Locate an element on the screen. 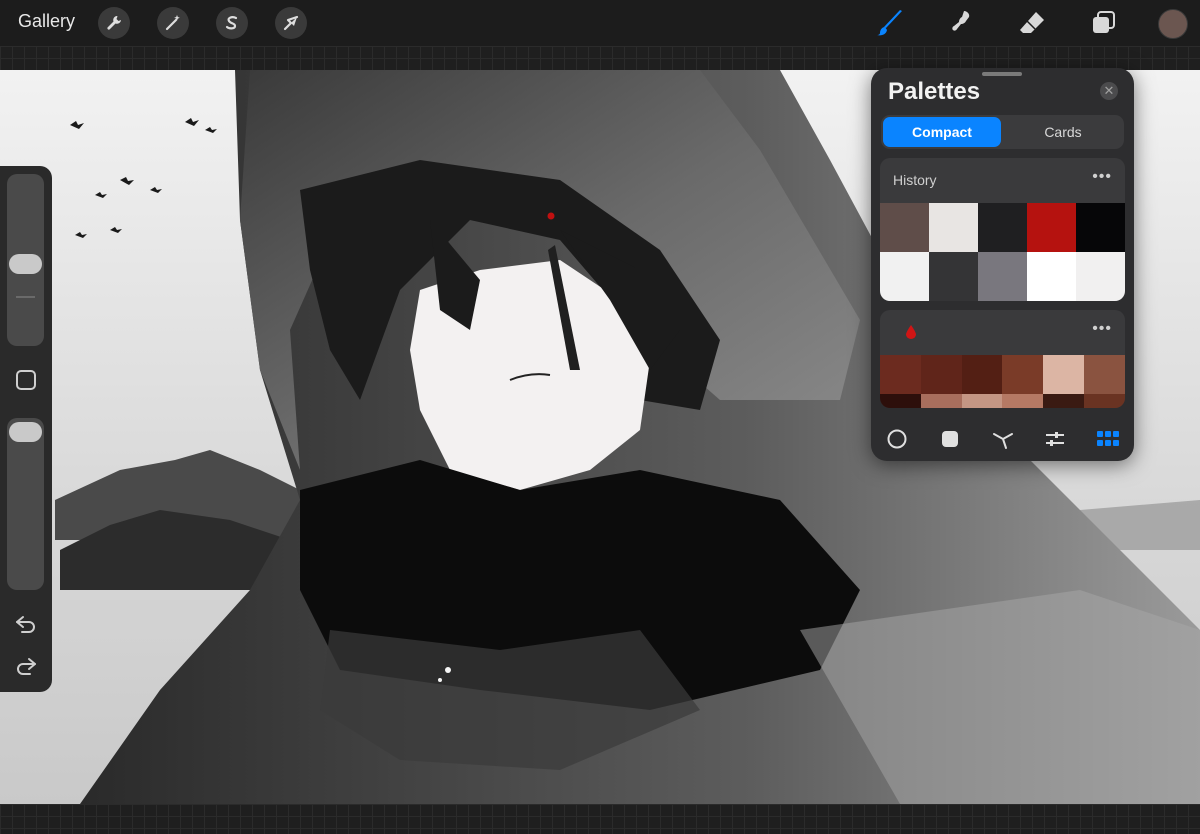 The height and width of the screenshot is (834, 1200). modify-button is located at coordinates (26, 380).